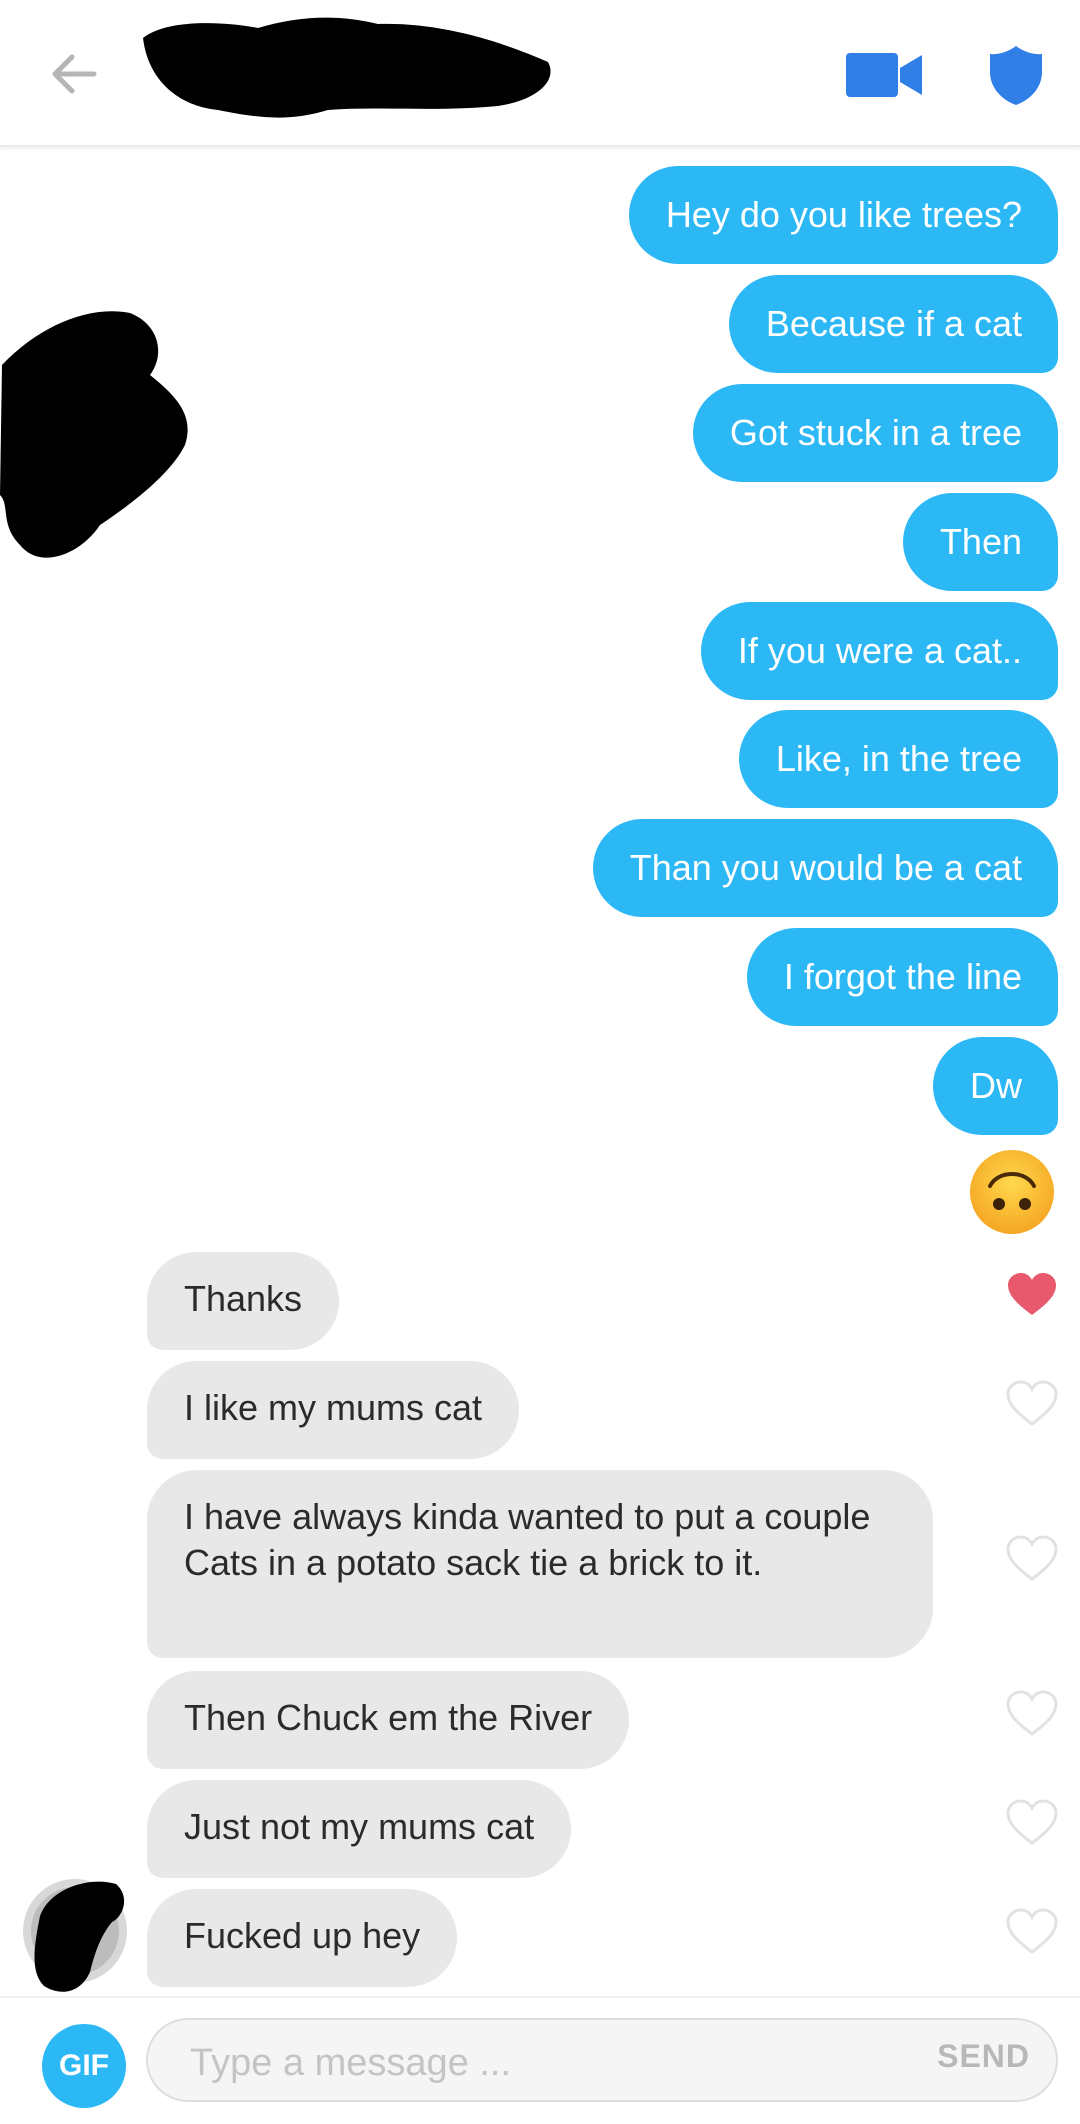 Image resolution: width=1080 pixels, height=2124 pixels. What do you see at coordinates (74, 74) in the screenshot?
I see `arrow-left-icon` at bounding box center [74, 74].